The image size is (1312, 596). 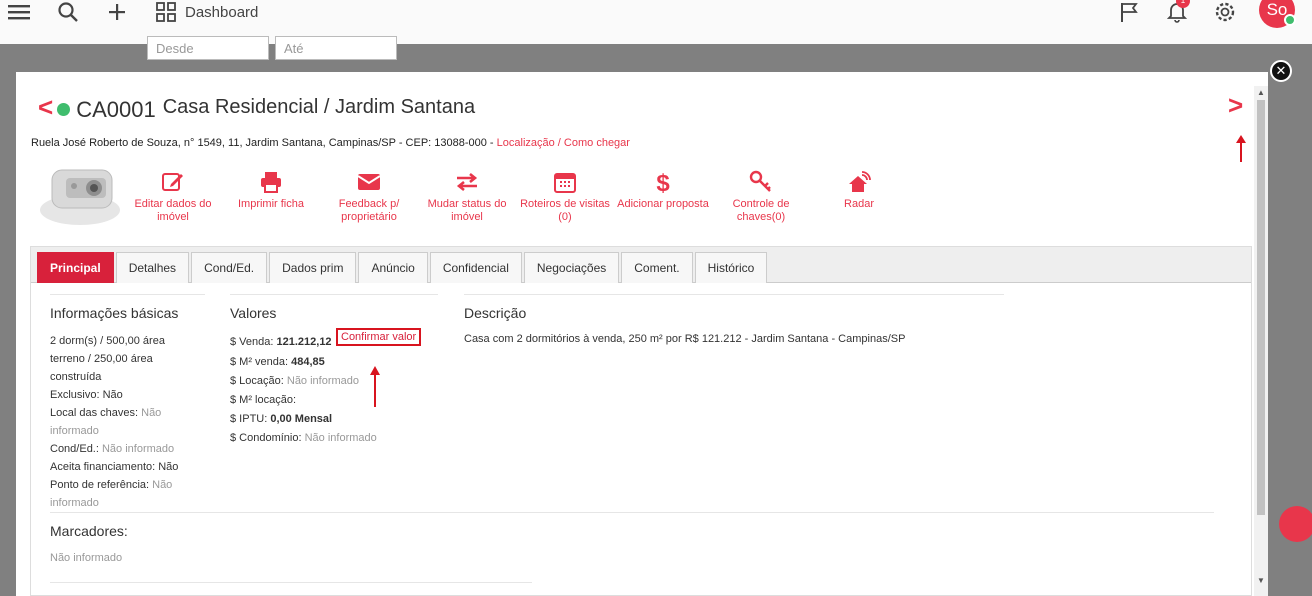 What do you see at coordinates (475, 267) in the screenshot?
I see `tab-confidencial: Confidencial` at bounding box center [475, 267].